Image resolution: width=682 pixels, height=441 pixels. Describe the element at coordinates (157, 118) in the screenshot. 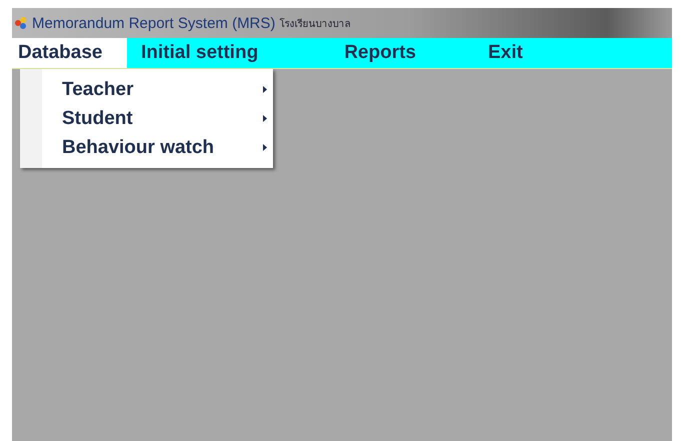

I see `dropdown-item: Student` at that location.